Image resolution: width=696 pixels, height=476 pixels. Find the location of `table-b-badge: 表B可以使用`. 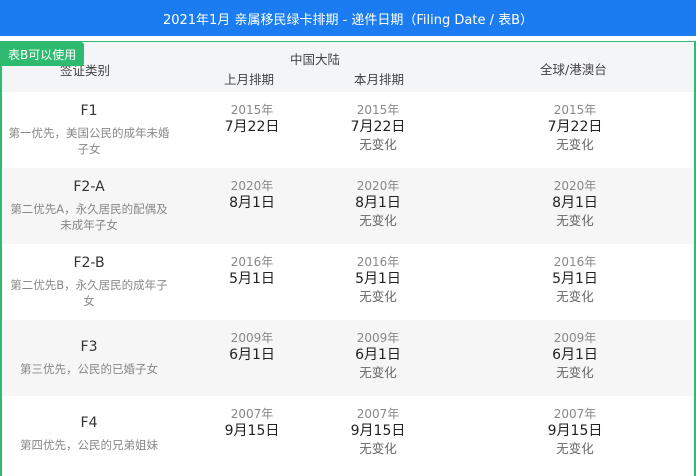

table-b-badge: 表B可以使用 is located at coordinates (42, 54).